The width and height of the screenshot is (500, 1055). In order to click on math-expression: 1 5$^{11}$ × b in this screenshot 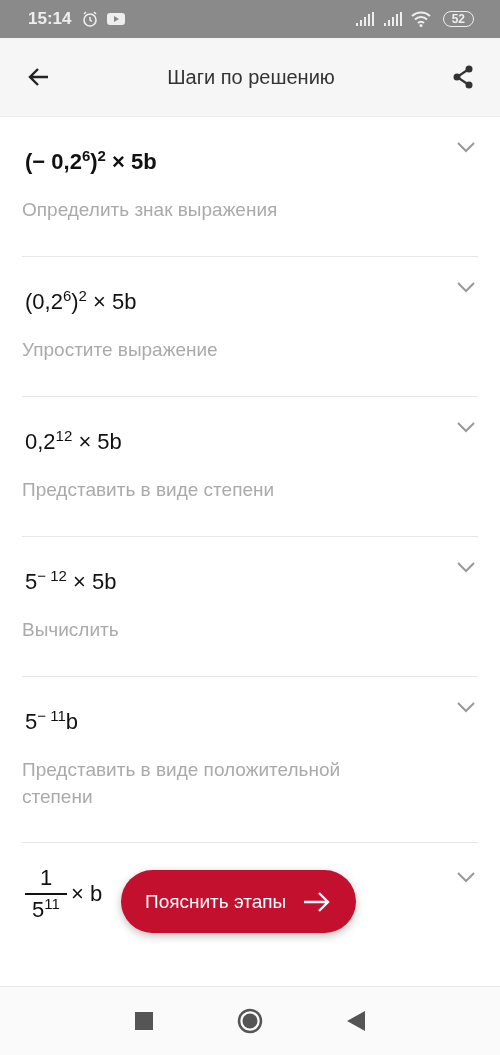, I will do `click(62, 894)`.